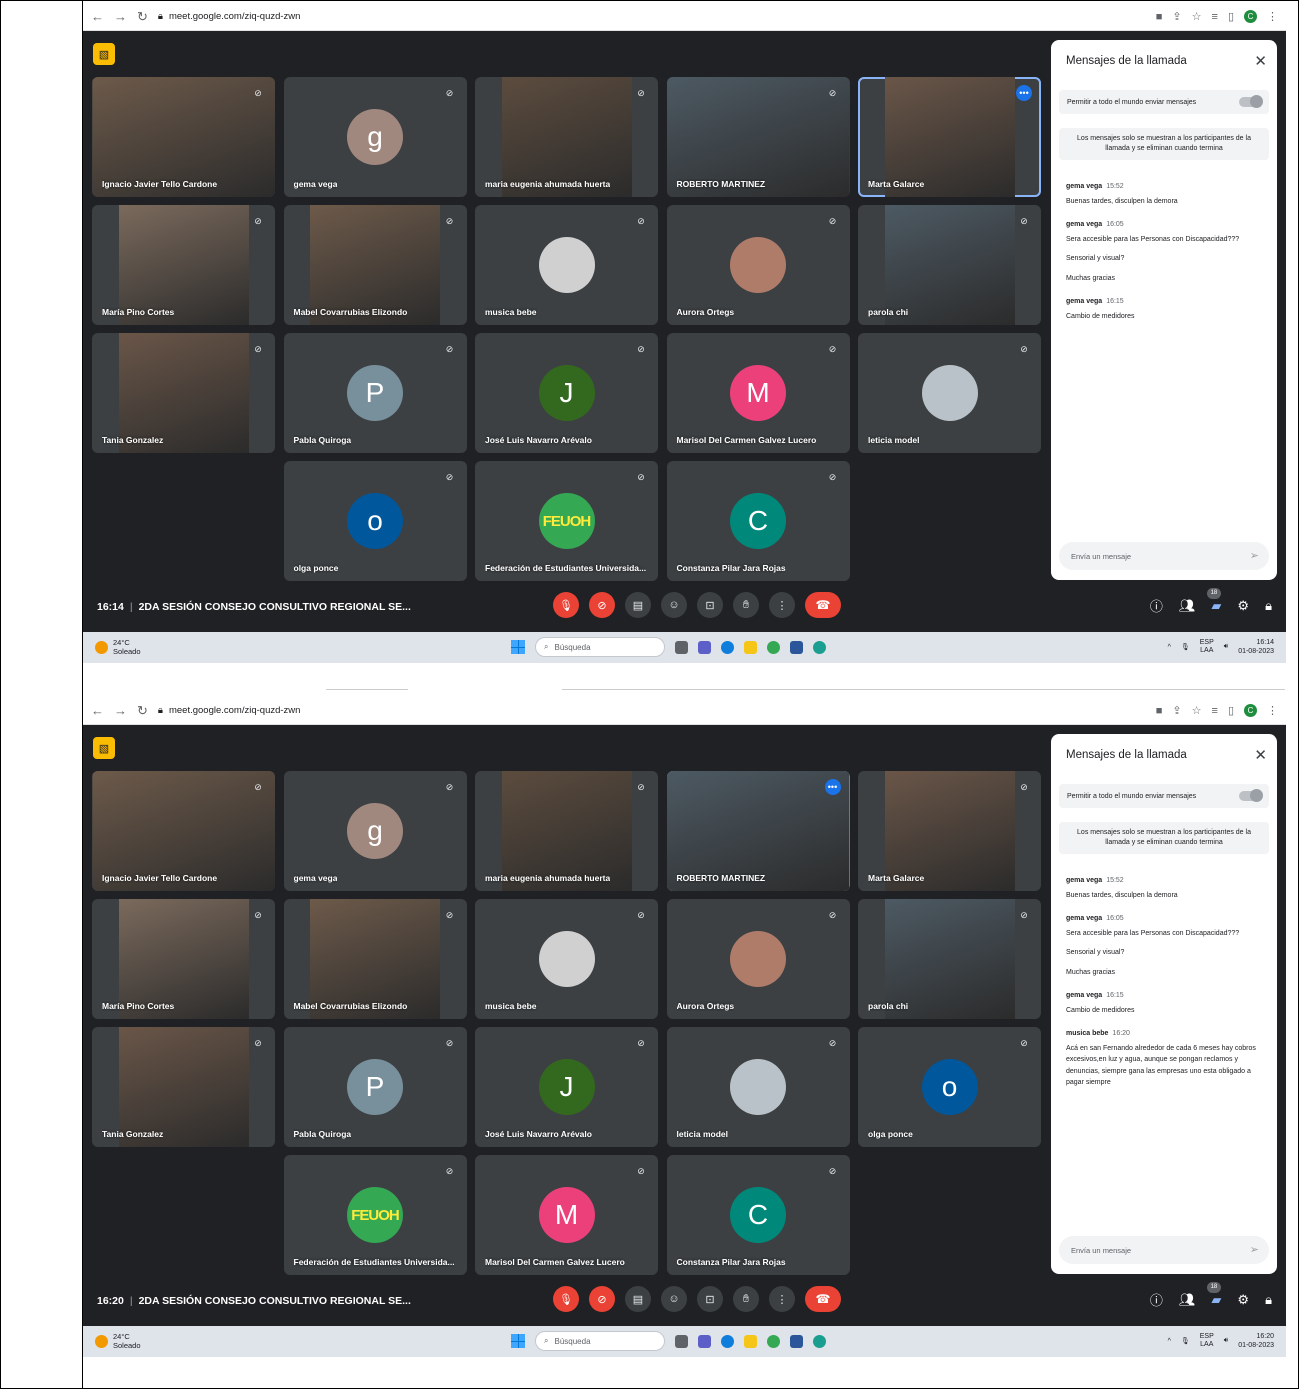 The image size is (1299, 1389). What do you see at coordinates (758, 137) in the screenshot?
I see `participant-tile: ⊘ ROBERTO MARTINEZ` at bounding box center [758, 137].